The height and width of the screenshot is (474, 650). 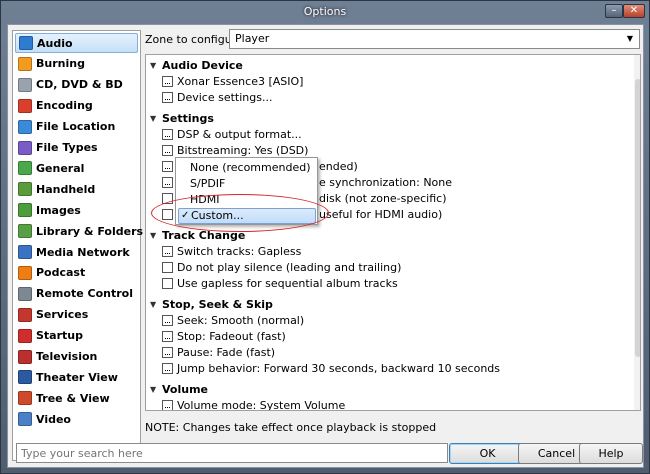 I want to click on sidebar-item-label: Images, so click(x=58, y=210).